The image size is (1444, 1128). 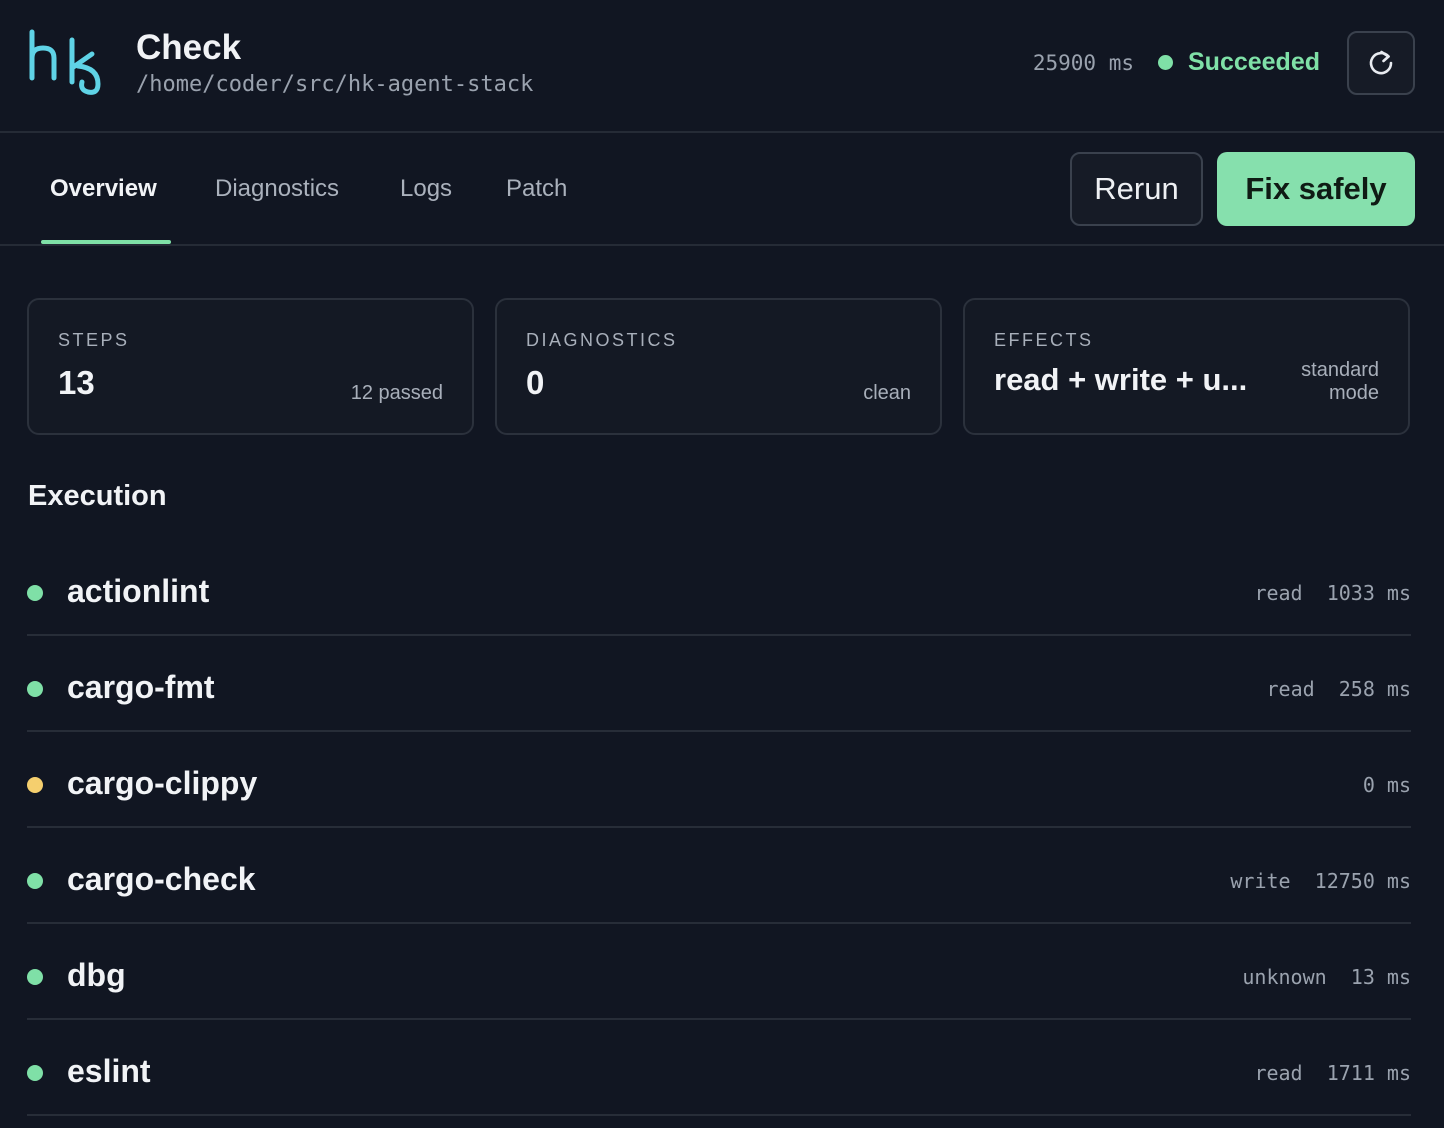 I want to click on step-duration: 258 ms, so click(x=1374, y=689).